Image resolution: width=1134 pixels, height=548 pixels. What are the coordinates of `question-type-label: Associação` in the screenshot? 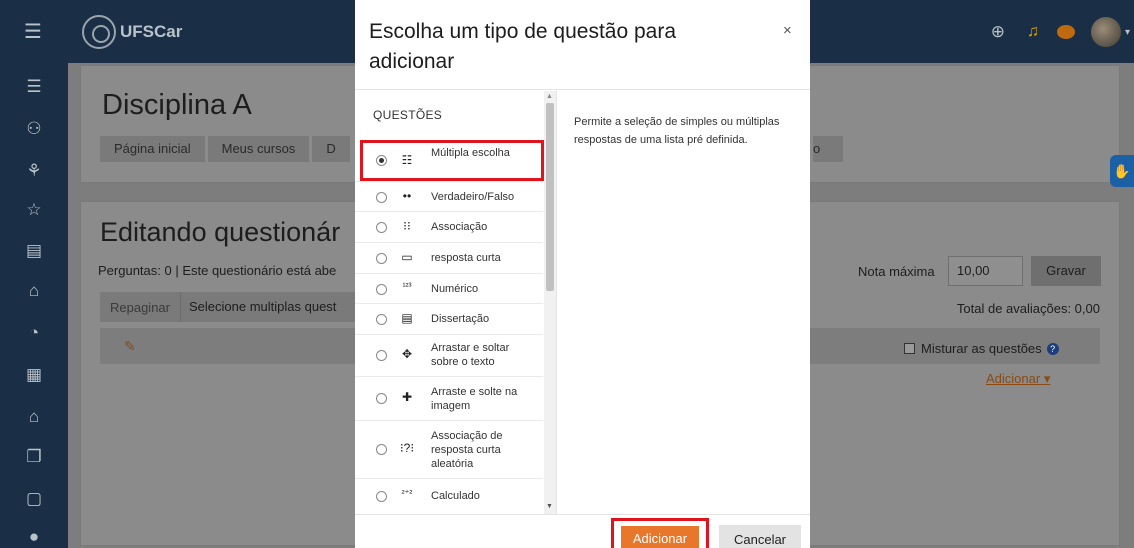 It's located at (459, 227).